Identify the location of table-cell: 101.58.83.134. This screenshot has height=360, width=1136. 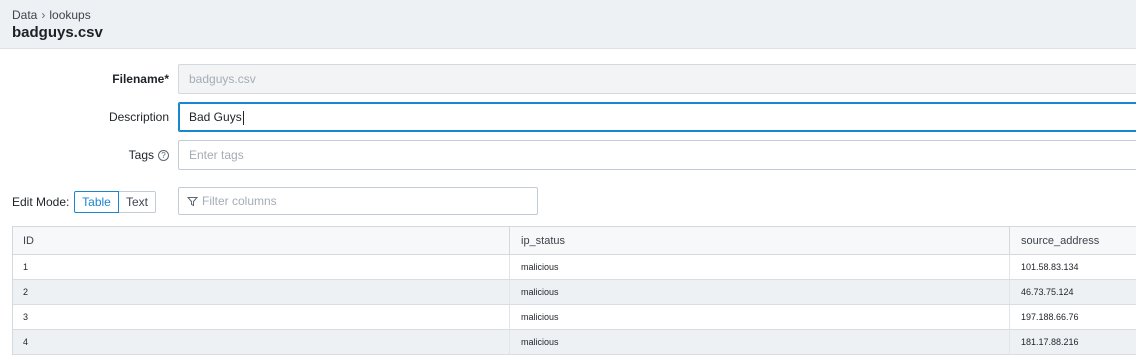
(1073, 267).